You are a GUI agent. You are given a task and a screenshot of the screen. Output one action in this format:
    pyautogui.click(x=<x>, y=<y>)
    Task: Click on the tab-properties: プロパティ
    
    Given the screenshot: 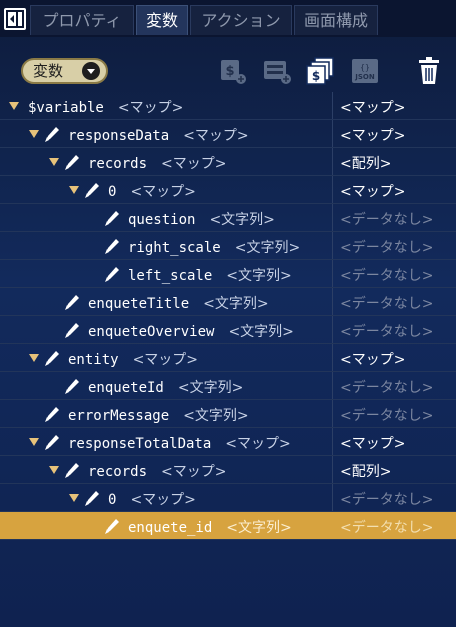 What is the action you would take?
    pyautogui.click(x=82, y=20)
    